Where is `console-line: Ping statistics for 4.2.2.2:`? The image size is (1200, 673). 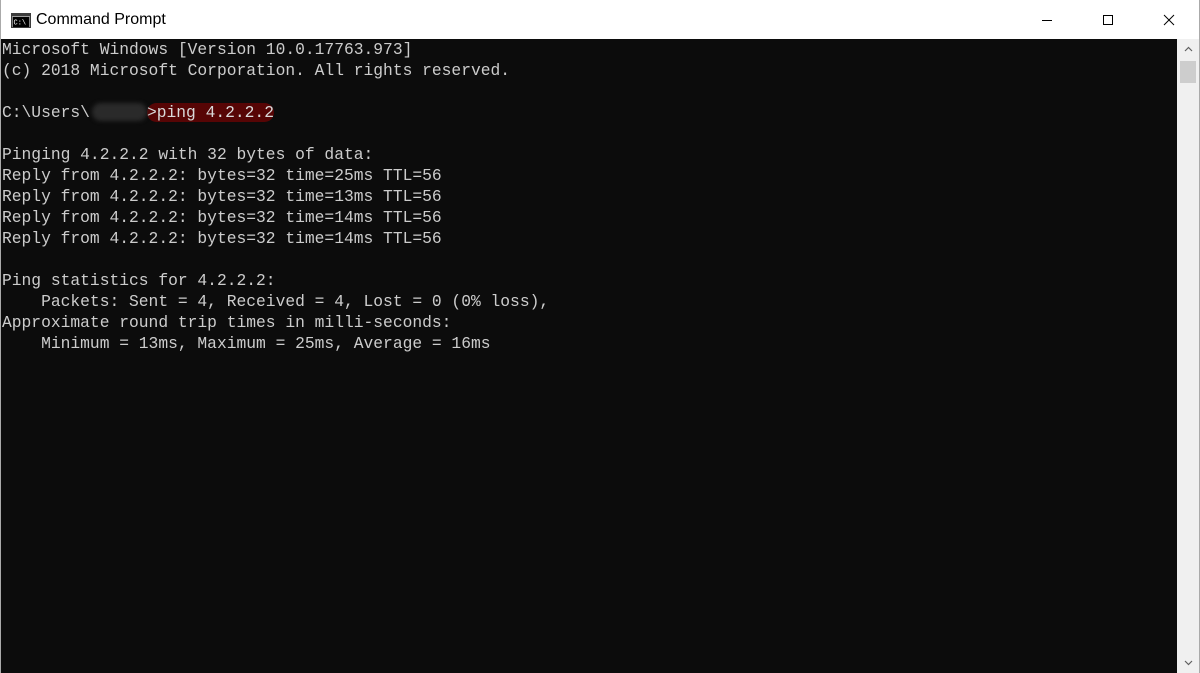 console-line: Ping statistics for 4.2.2.2: is located at coordinates (139, 280).